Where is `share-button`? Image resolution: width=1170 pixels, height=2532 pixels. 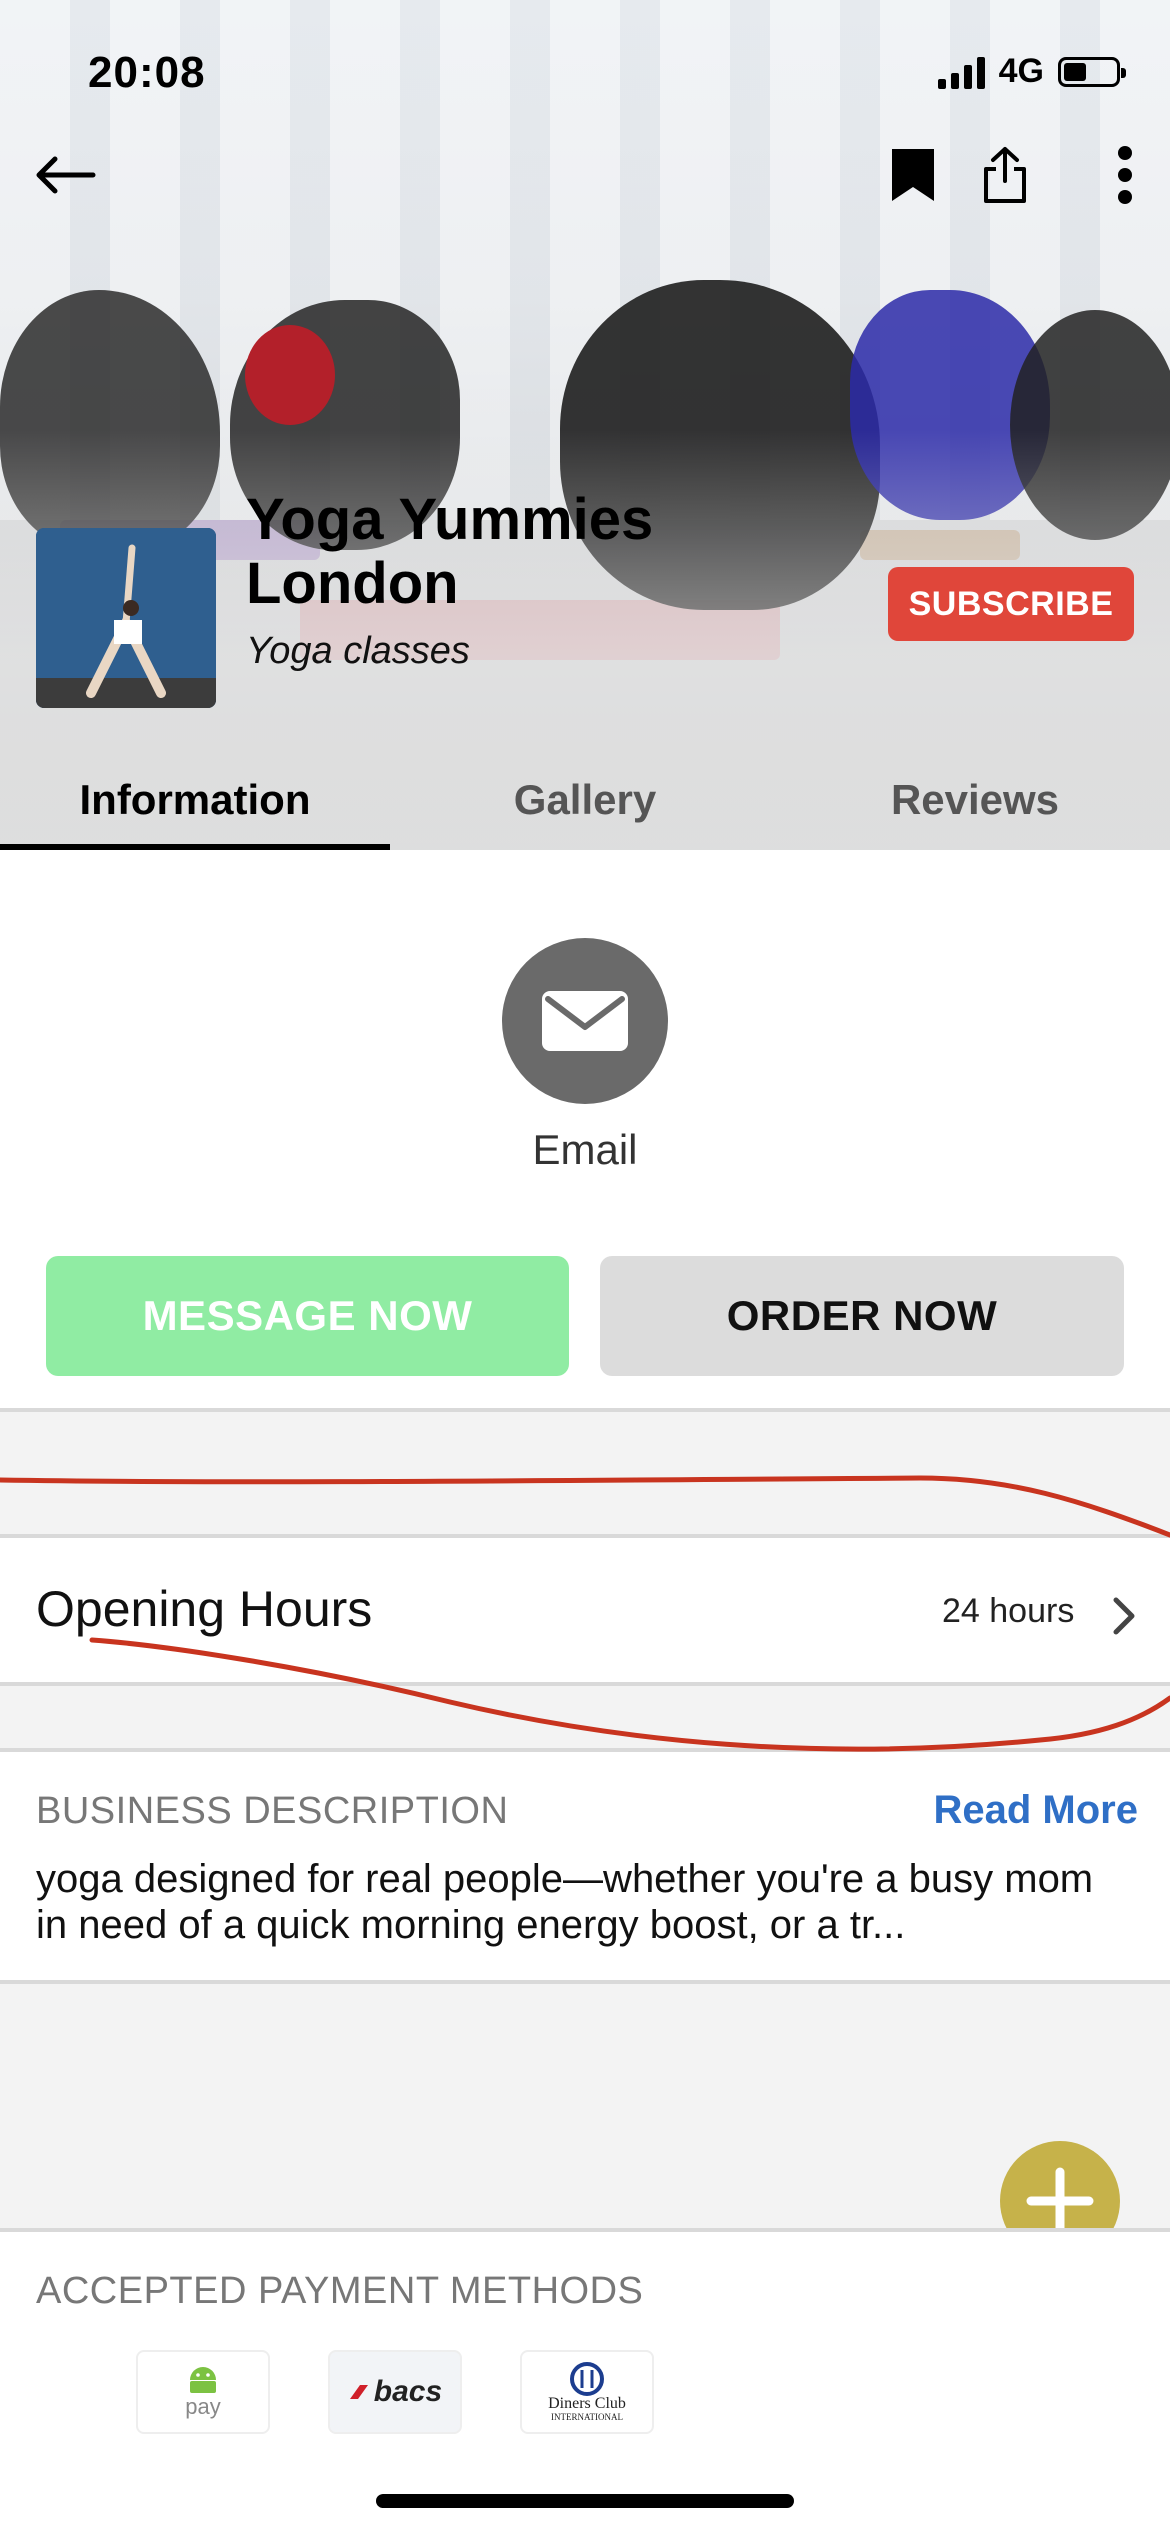 share-button is located at coordinates (1005, 175).